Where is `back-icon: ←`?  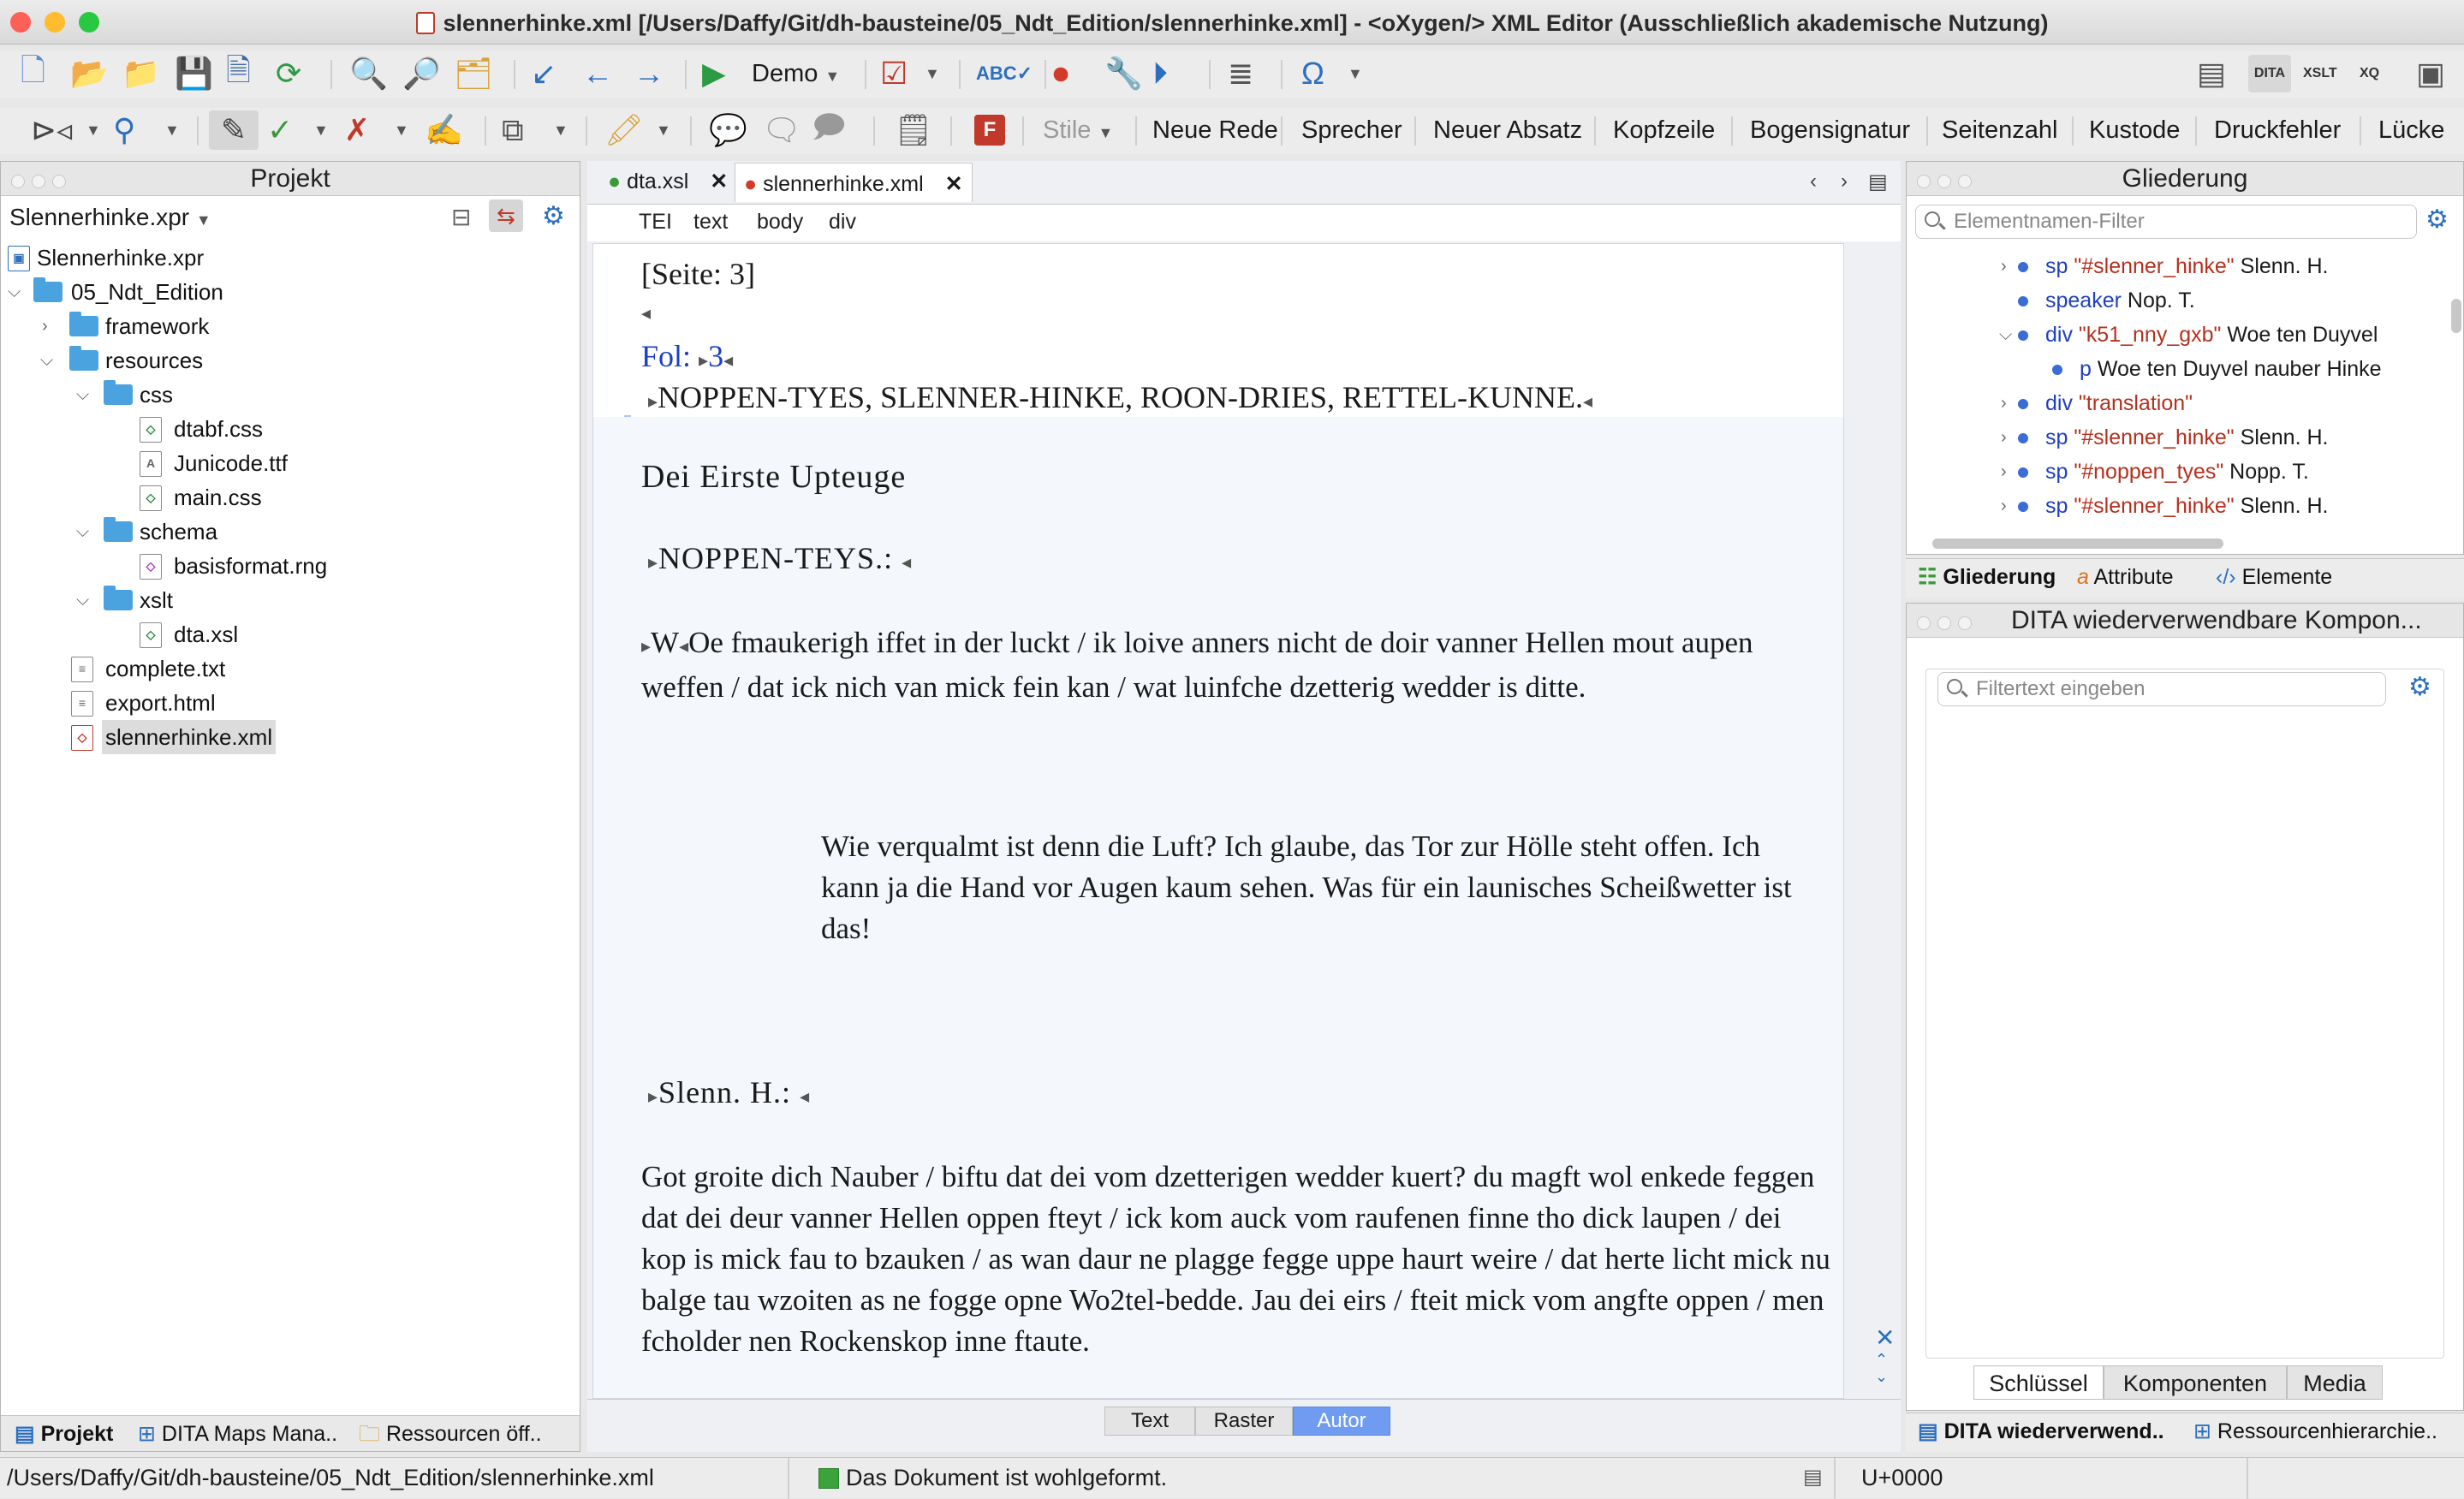
back-icon: ← is located at coordinates (598, 73).